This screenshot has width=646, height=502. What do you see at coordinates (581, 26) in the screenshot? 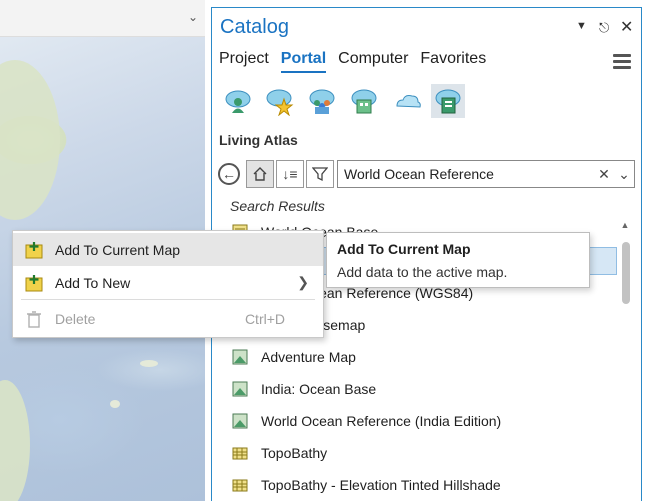
I see `chevron-down-icon: ▼` at bounding box center [581, 26].